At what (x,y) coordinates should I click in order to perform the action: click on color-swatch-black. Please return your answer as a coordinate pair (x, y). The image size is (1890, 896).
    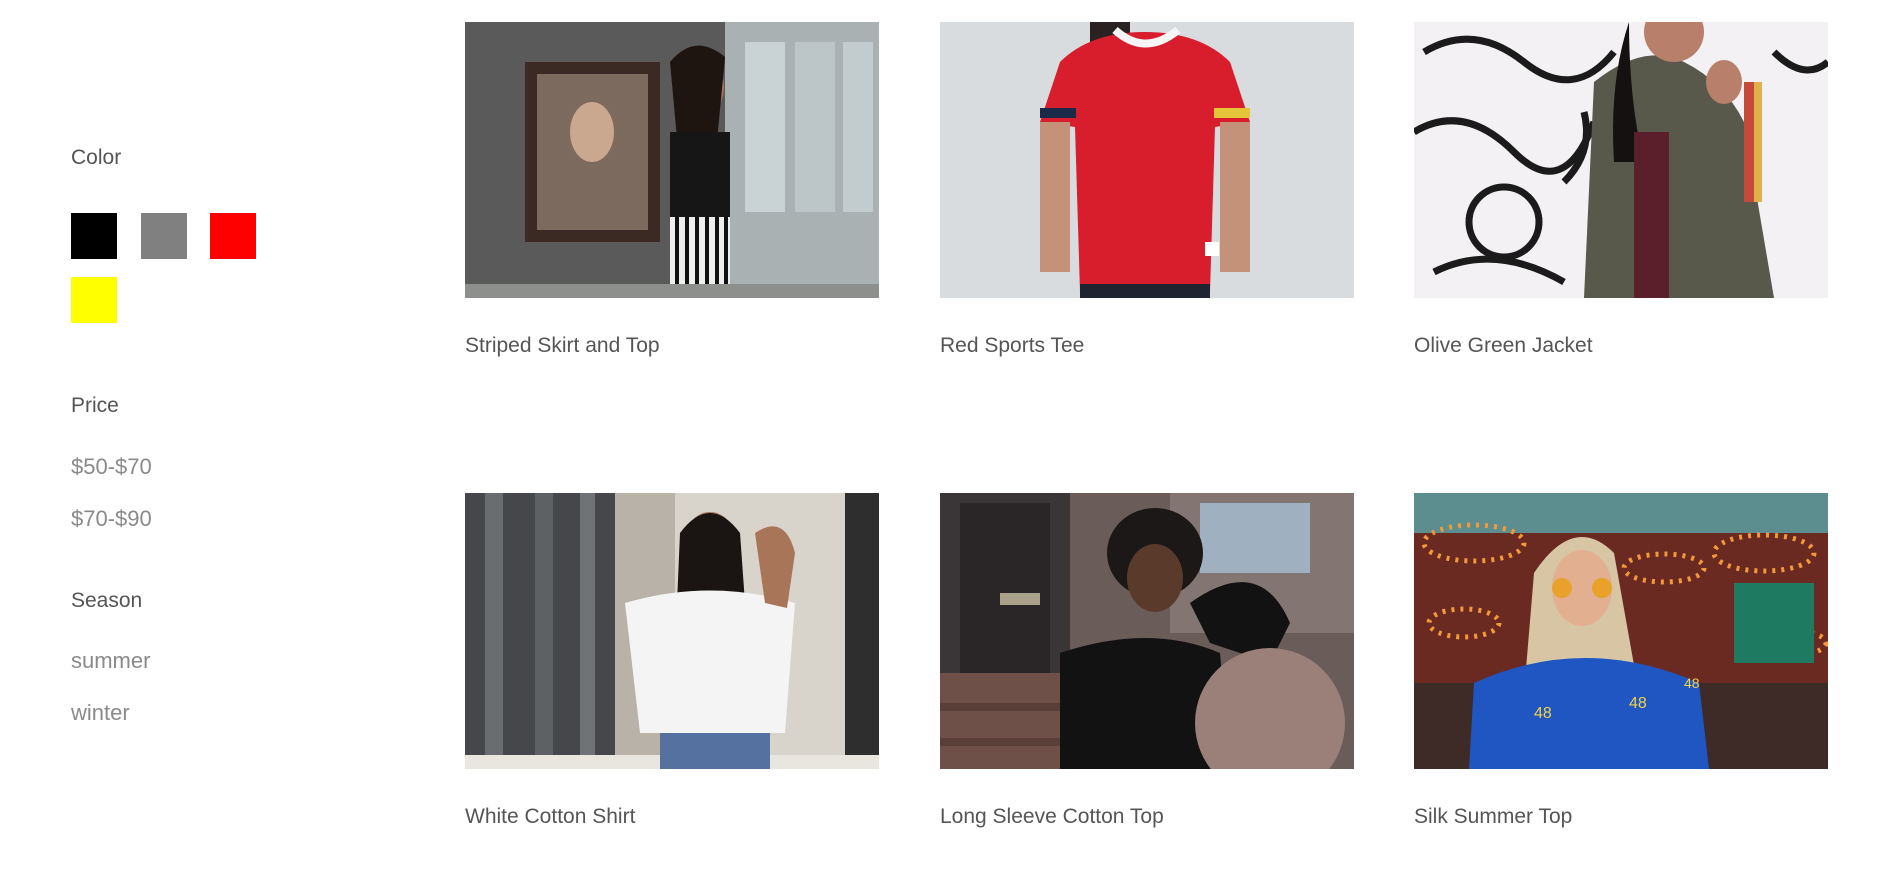
    Looking at the image, I should click on (94, 236).